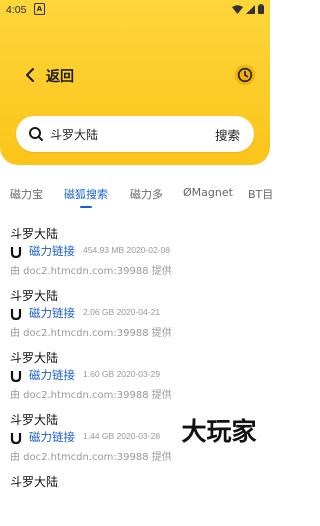 This screenshot has height=526, width=320. I want to click on search-icon, so click(36, 134).